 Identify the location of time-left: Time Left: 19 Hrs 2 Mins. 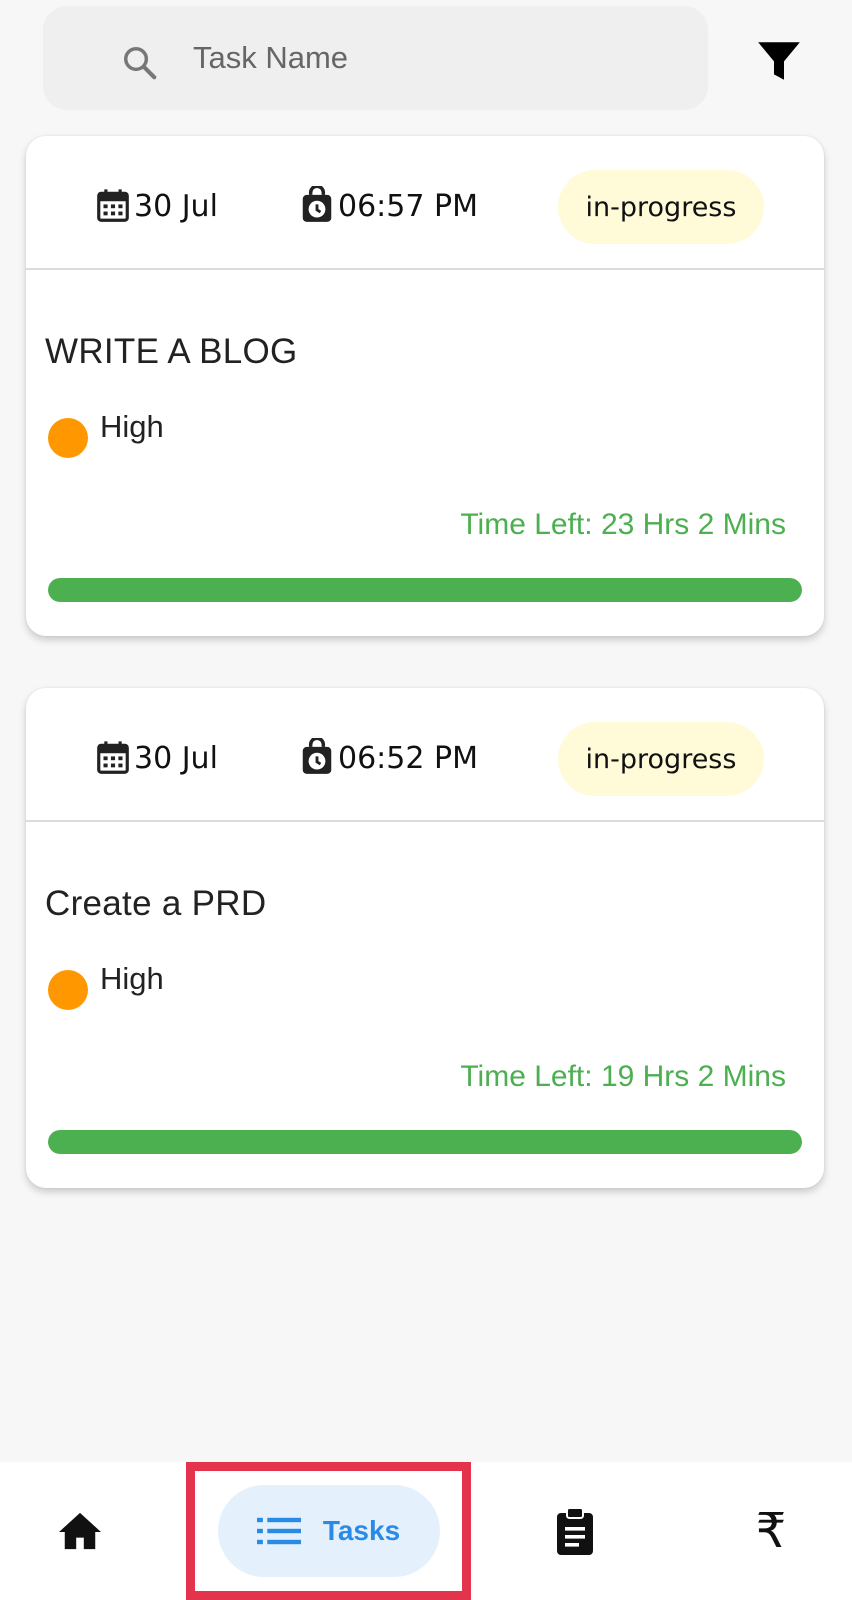
(623, 1076).